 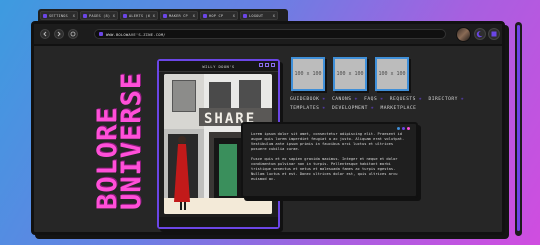 I want to click on forward-arrow-icon, so click(x=59, y=34).